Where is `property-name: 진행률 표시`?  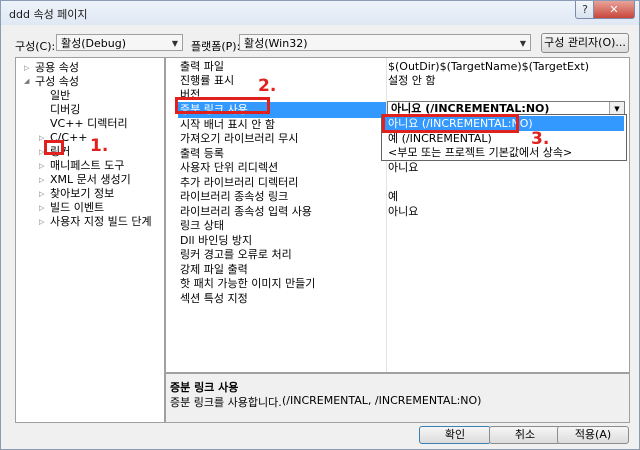
property-name: 진행률 표시 is located at coordinates (283, 80).